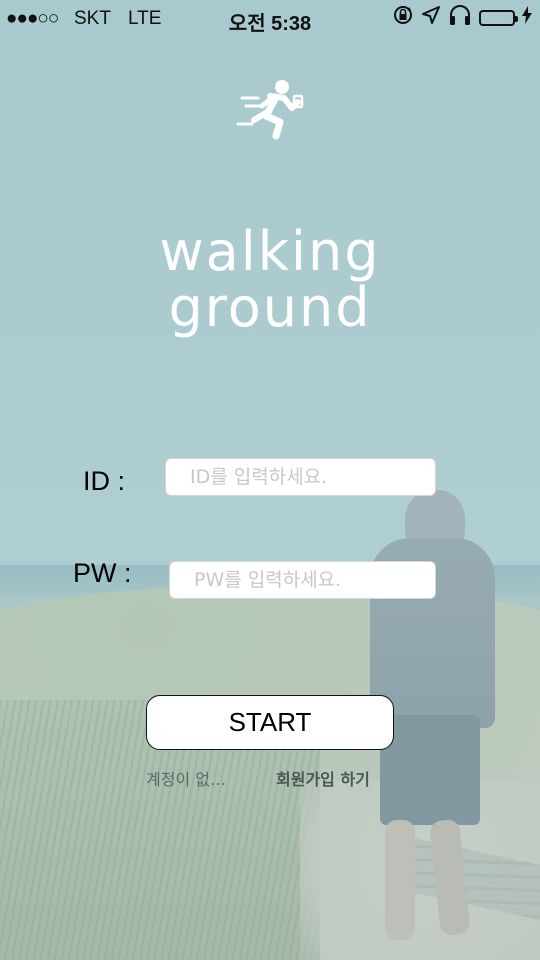 The height and width of the screenshot is (960, 540). Describe the element at coordinates (270, 307) in the screenshot. I see `app-title-line2: ground` at that location.